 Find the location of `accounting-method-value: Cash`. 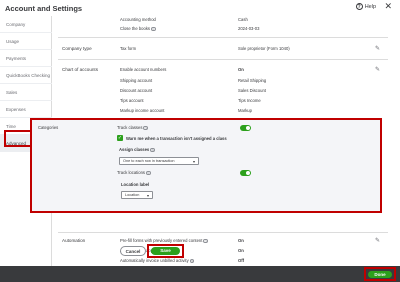

accounting-method-value: Cash is located at coordinates (243, 19).